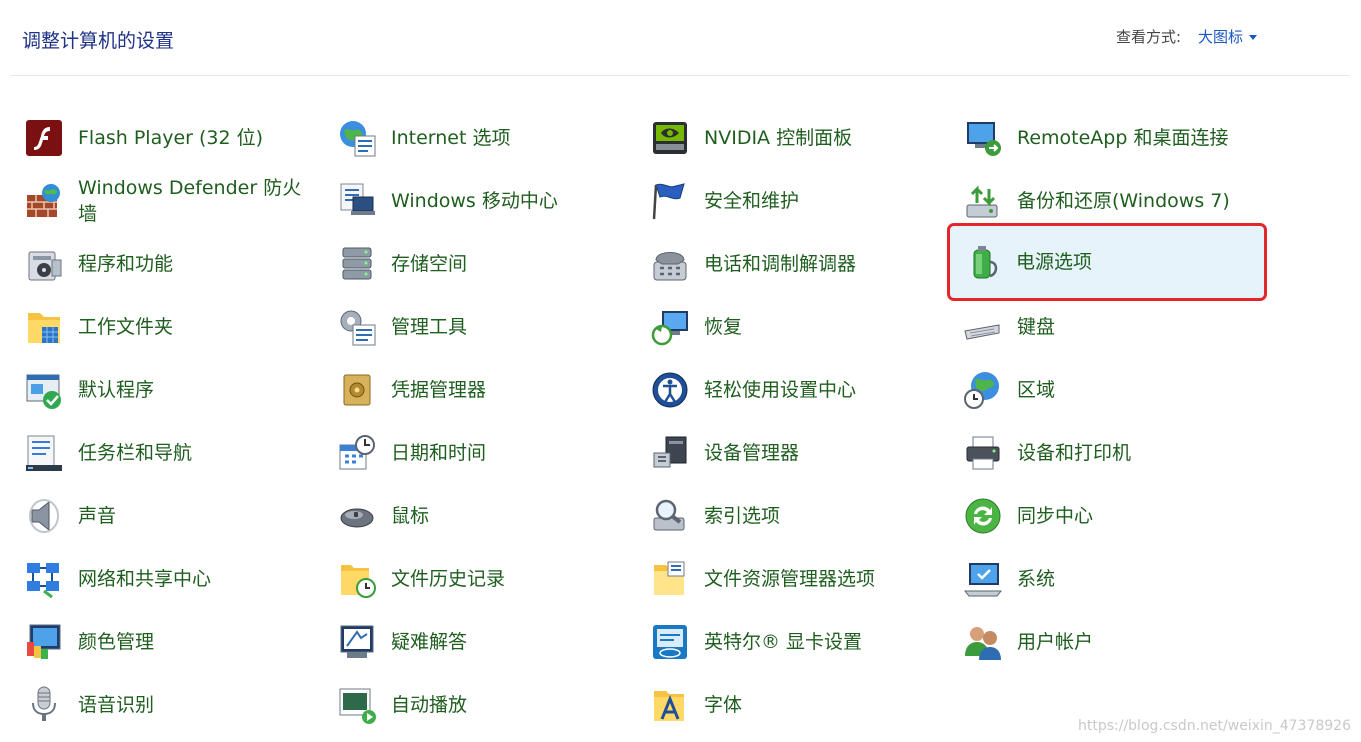 The height and width of the screenshot is (742, 1361). I want to click on control-panel-item: 程序和功能, so click(162, 264).